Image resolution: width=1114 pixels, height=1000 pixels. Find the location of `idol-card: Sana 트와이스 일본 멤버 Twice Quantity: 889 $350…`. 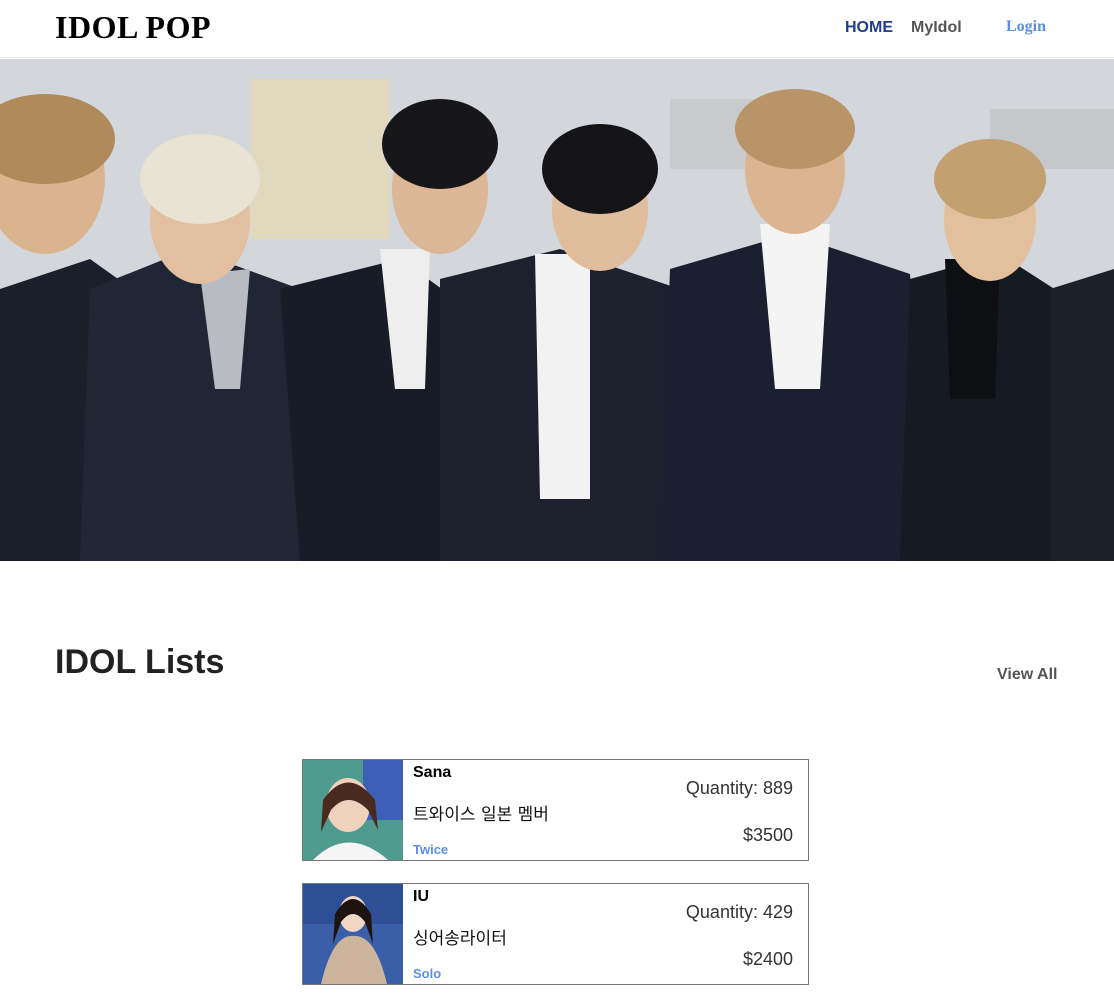

idol-card: Sana 트와이스 일본 멤버 Twice Quantity: 889 $350… is located at coordinates (555, 810).